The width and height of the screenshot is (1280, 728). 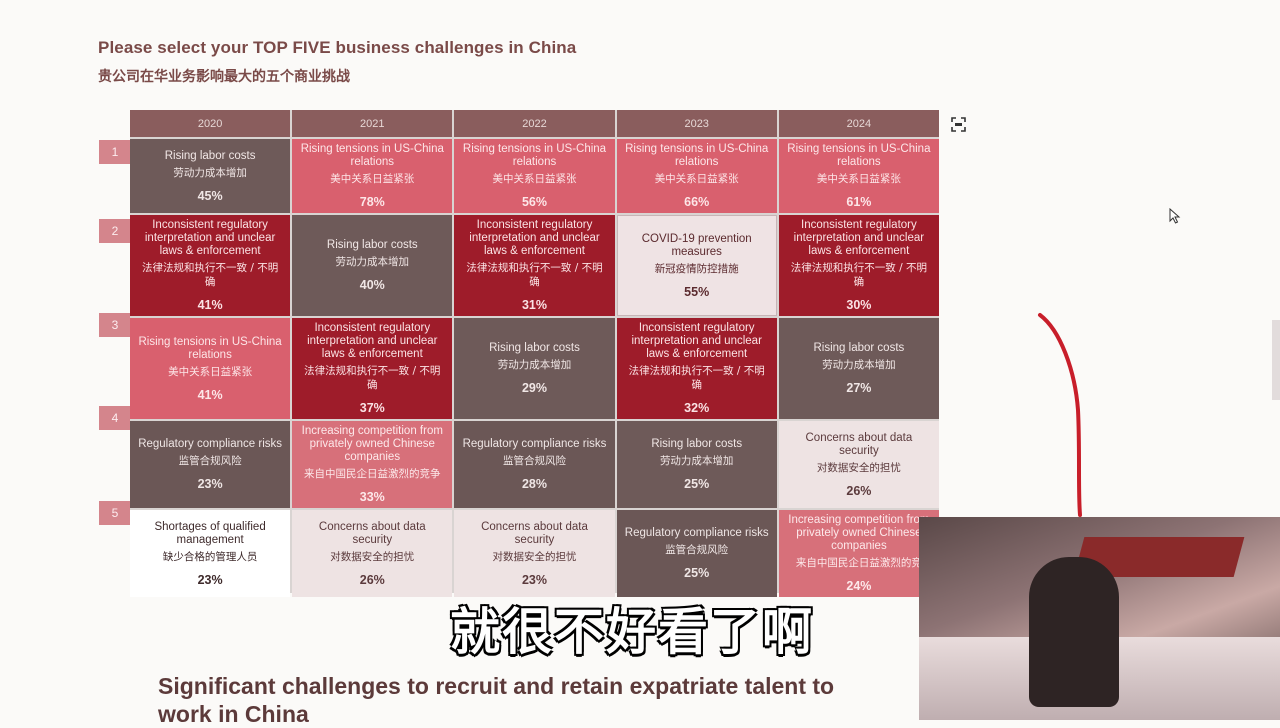 I want to click on year-header: 2023, so click(x=696, y=123).